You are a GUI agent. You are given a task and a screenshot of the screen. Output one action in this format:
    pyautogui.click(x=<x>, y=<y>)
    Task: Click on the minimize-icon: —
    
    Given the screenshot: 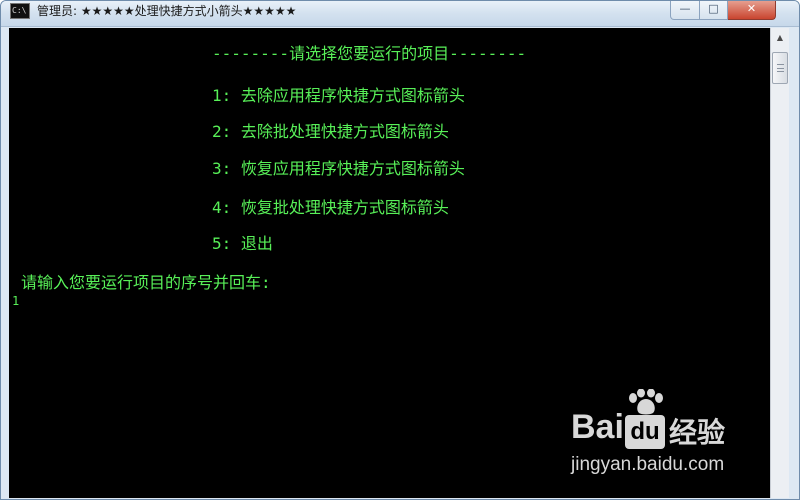 What is the action you would take?
    pyautogui.click(x=685, y=8)
    